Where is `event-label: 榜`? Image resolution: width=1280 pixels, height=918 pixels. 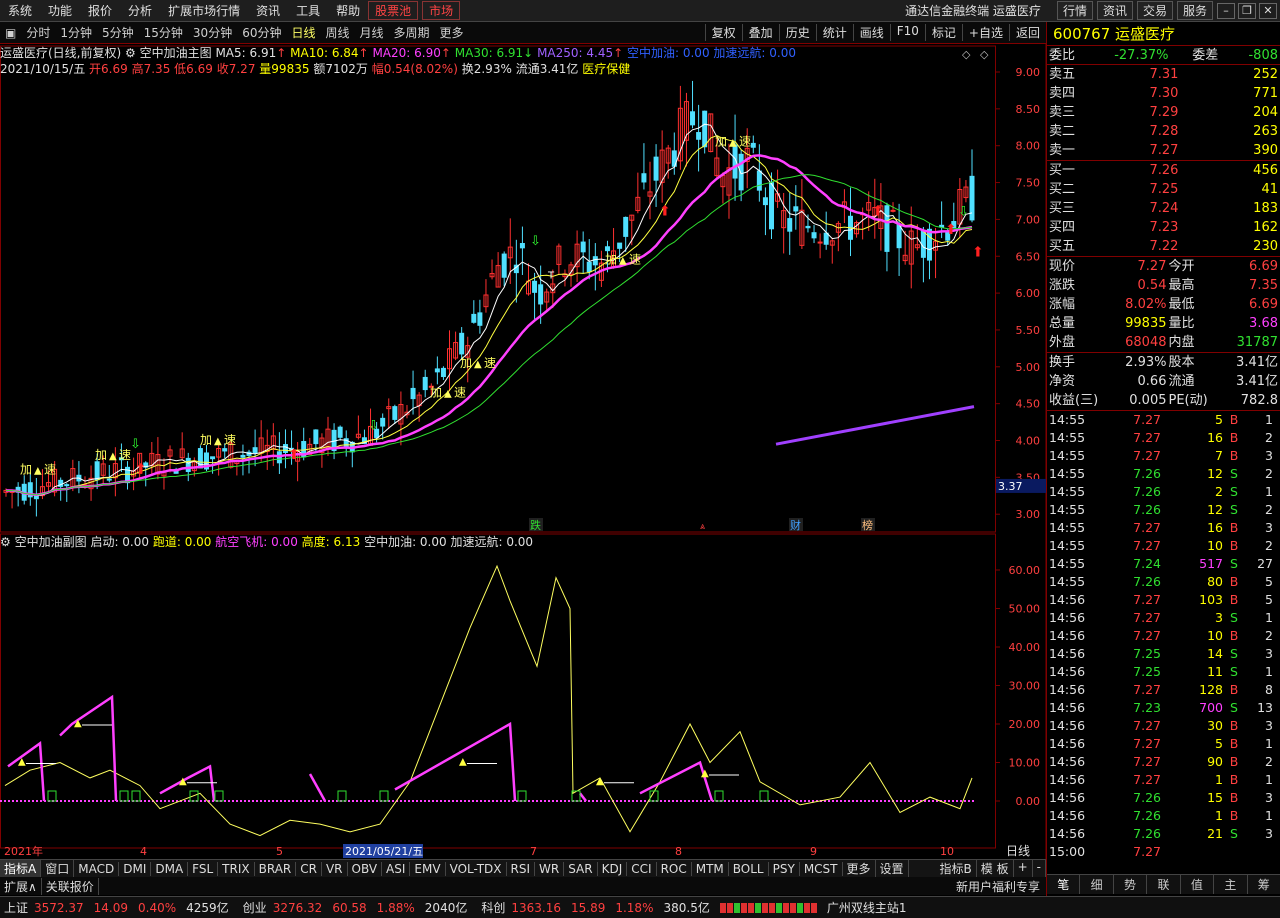
event-label: 榜 is located at coordinates (867, 525).